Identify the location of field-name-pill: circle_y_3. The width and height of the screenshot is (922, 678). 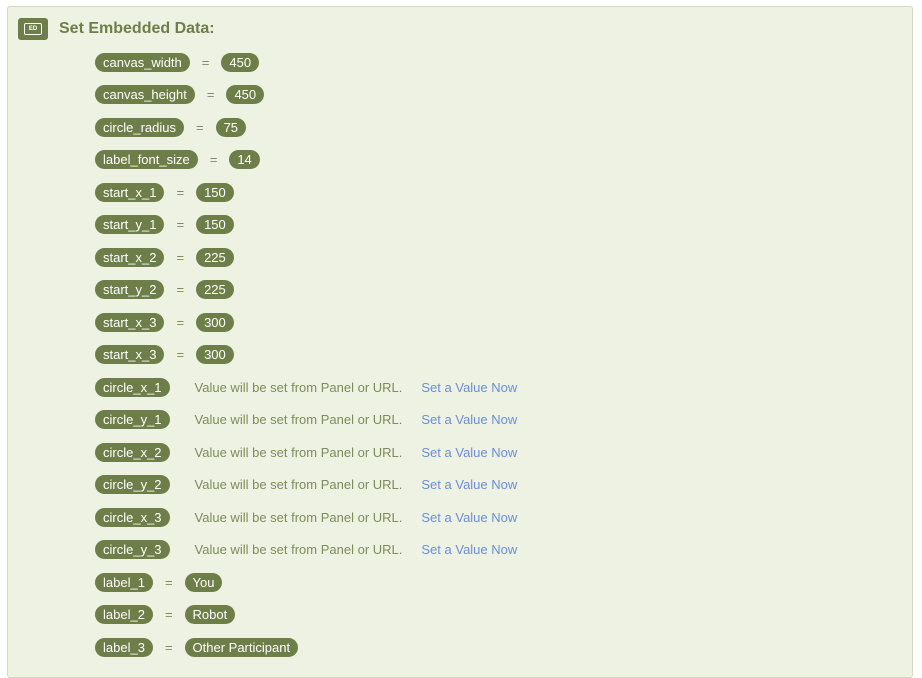
(132, 549).